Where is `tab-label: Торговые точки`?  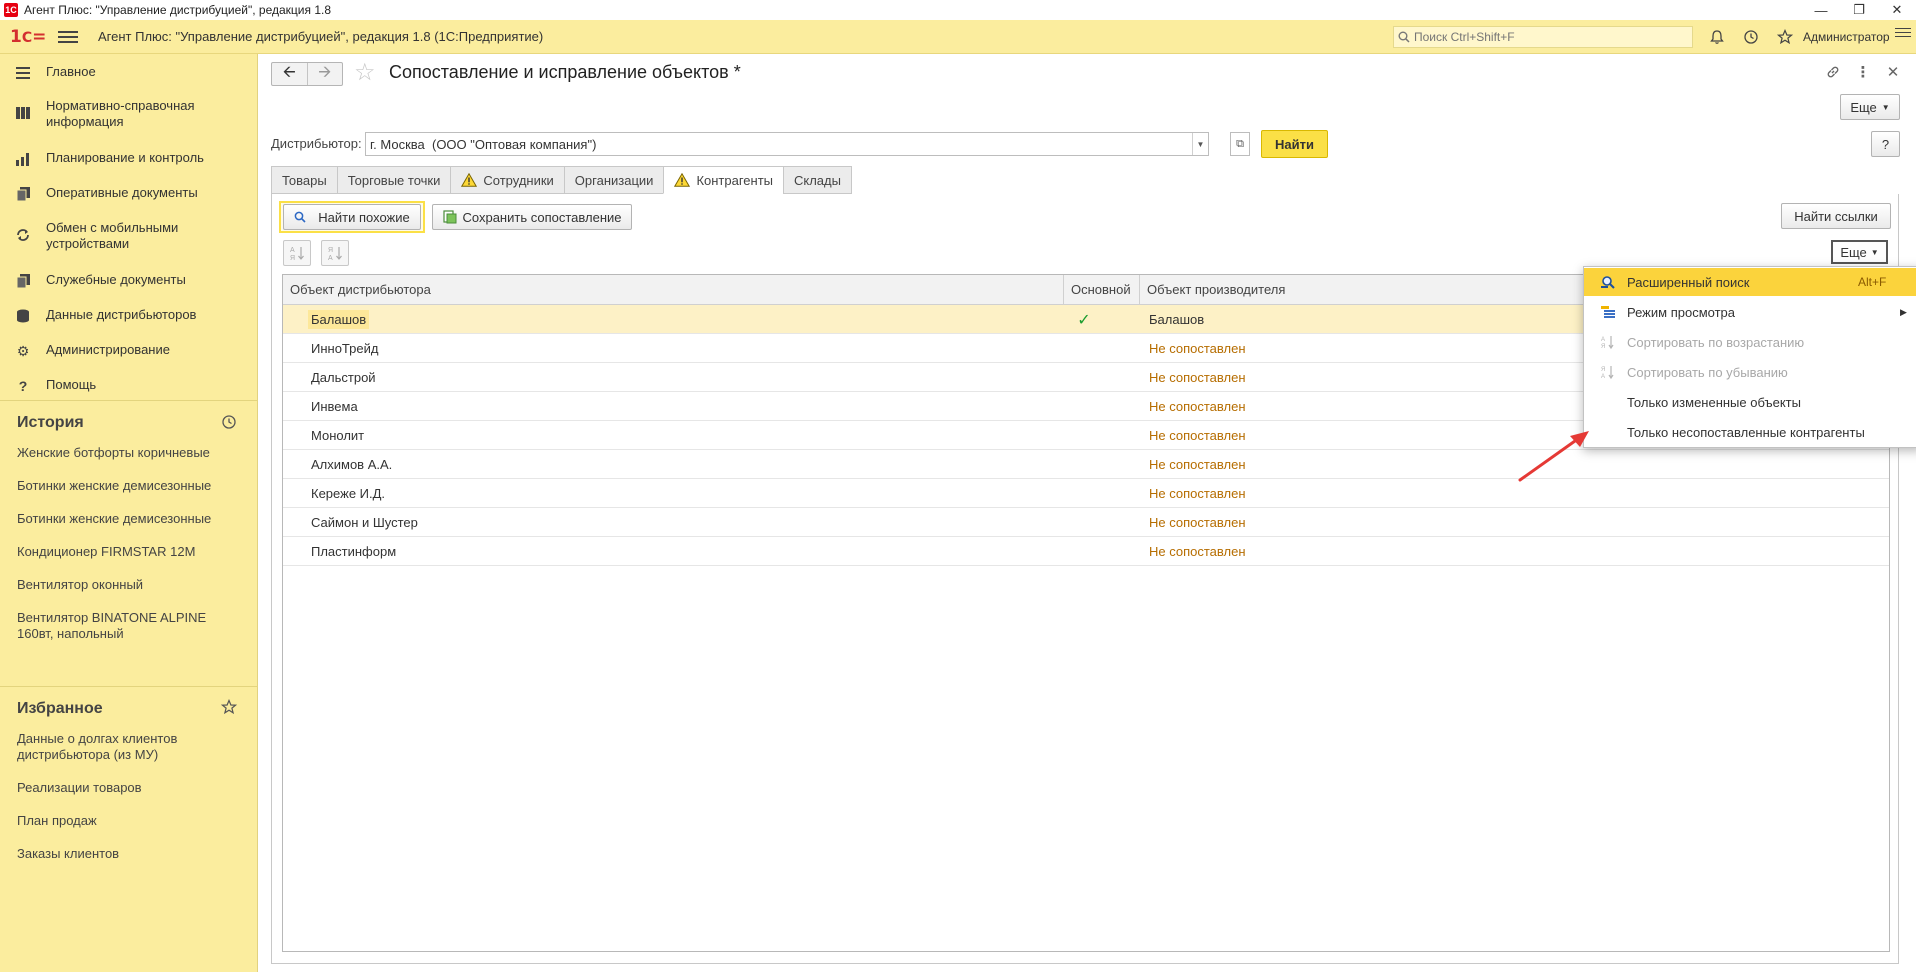
tab-label: Торговые точки is located at coordinates (394, 180).